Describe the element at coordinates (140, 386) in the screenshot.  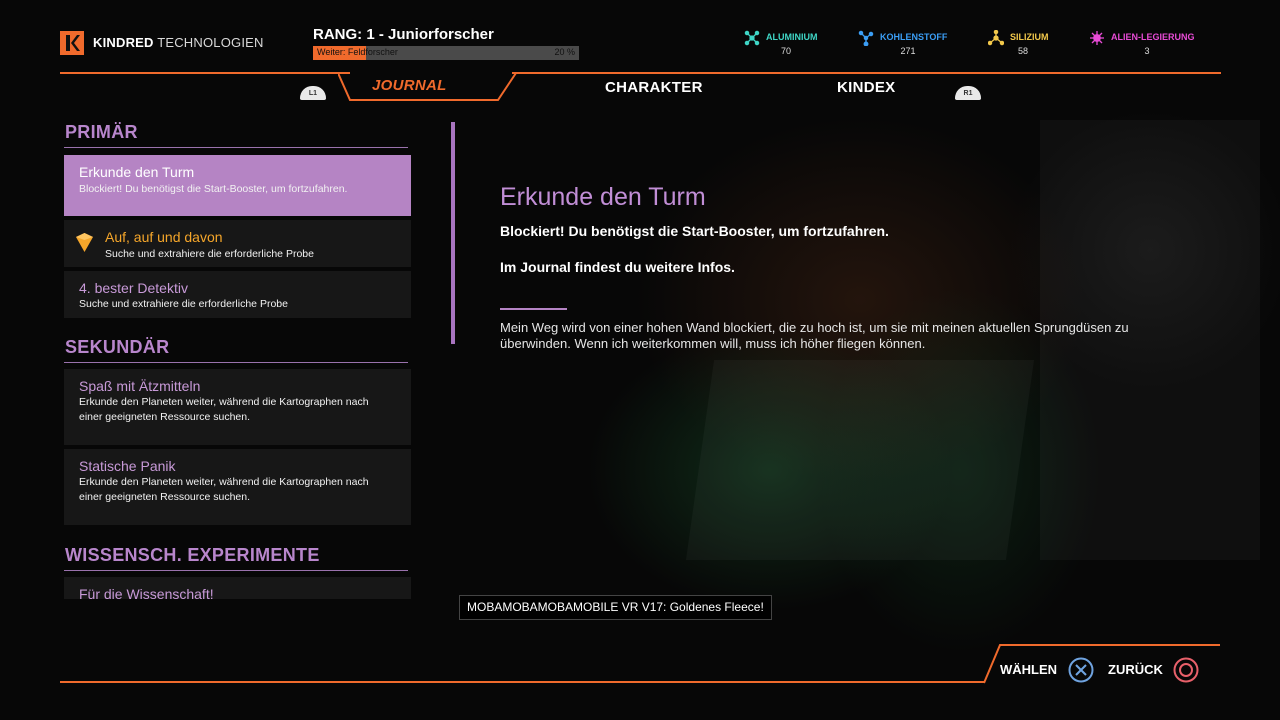
I see `quest-title: Spaß mit Ätzmitteln` at that location.